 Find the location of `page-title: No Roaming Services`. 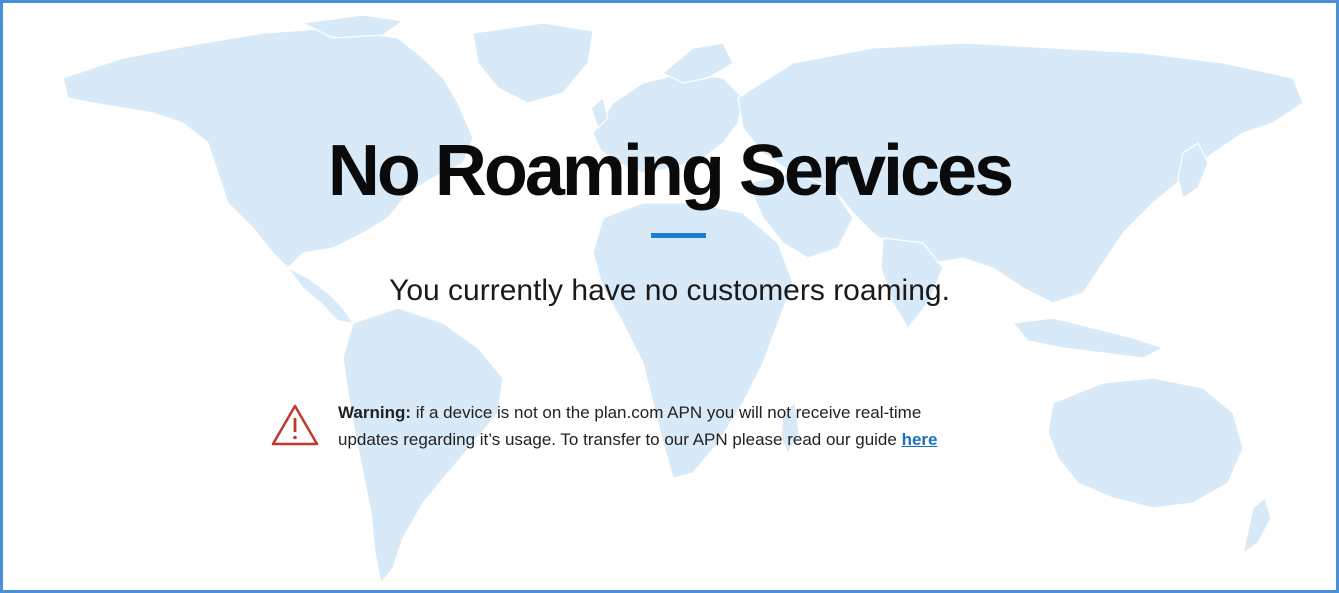

page-title: No Roaming Services is located at coordinates (670, 171).